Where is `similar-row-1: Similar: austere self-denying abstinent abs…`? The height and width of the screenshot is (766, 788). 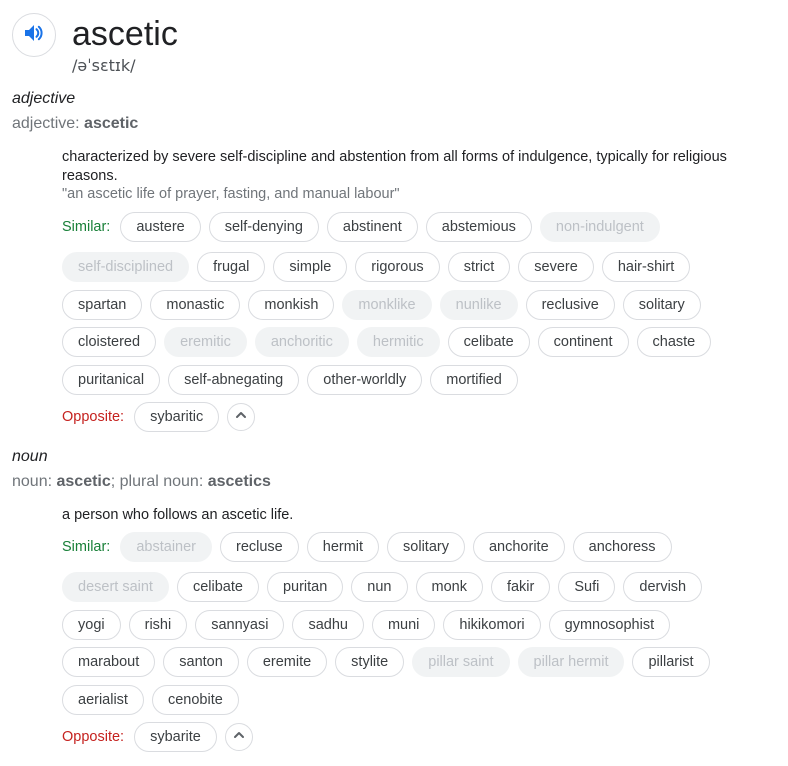 similar-row-1: Similar: austere self-denying abstinent abs… is located at coordinates (365, 227).